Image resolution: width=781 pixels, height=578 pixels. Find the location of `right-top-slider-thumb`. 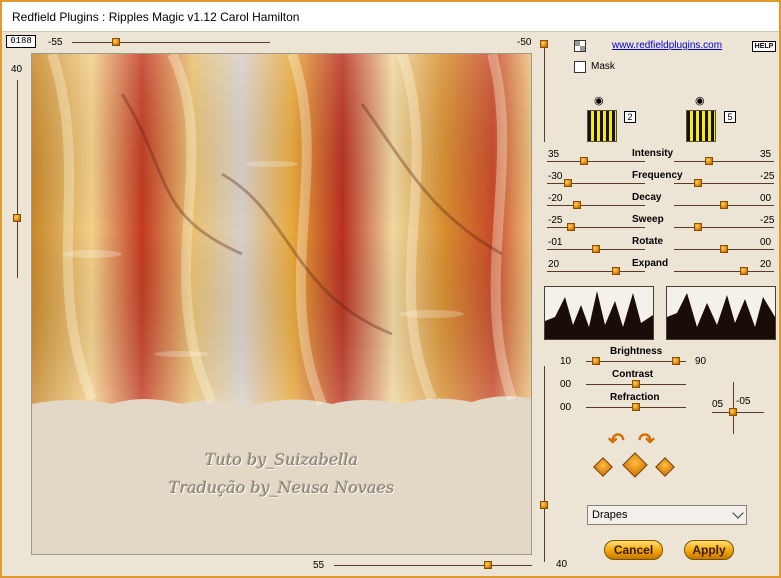

right-top-slider-thumb is located at coordinates (544, 44).